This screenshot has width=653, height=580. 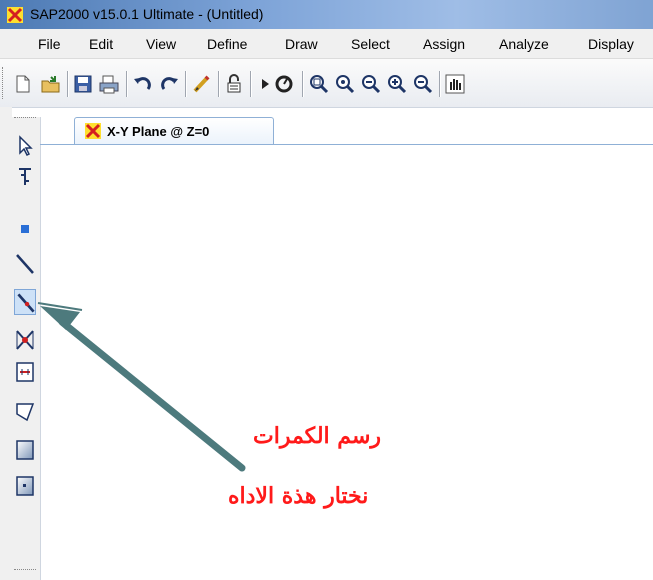 What do you see at coordinates (298, 496) in the screenshot?
I see `annotation-instruction: نختار هذة الاداه` at bounding box center [298, 496].